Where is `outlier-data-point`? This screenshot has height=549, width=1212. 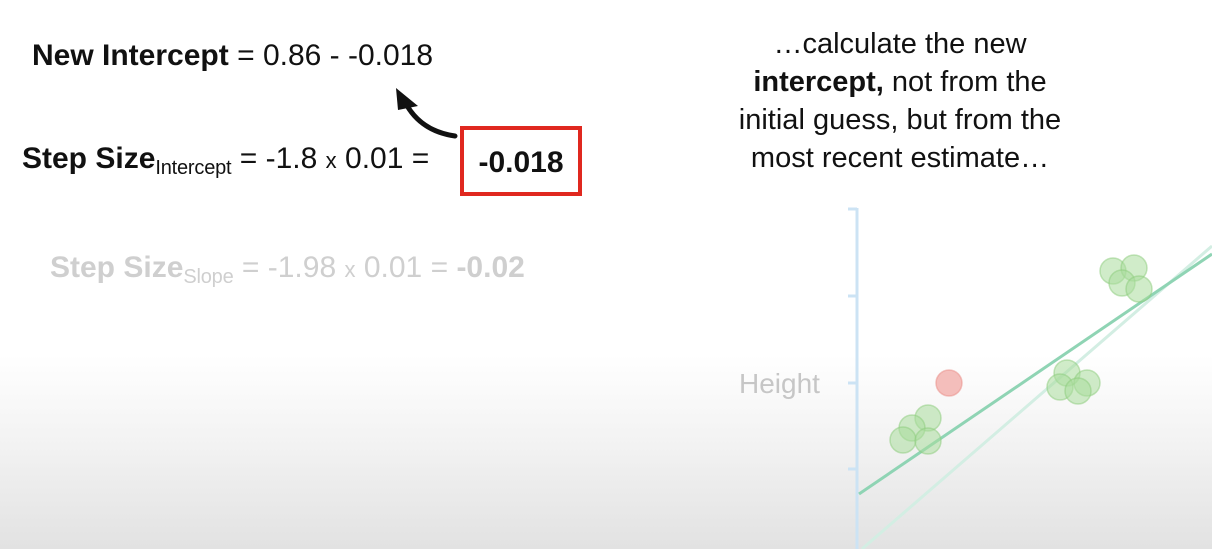 outlier-data-point is located at coordinates (949, 383).